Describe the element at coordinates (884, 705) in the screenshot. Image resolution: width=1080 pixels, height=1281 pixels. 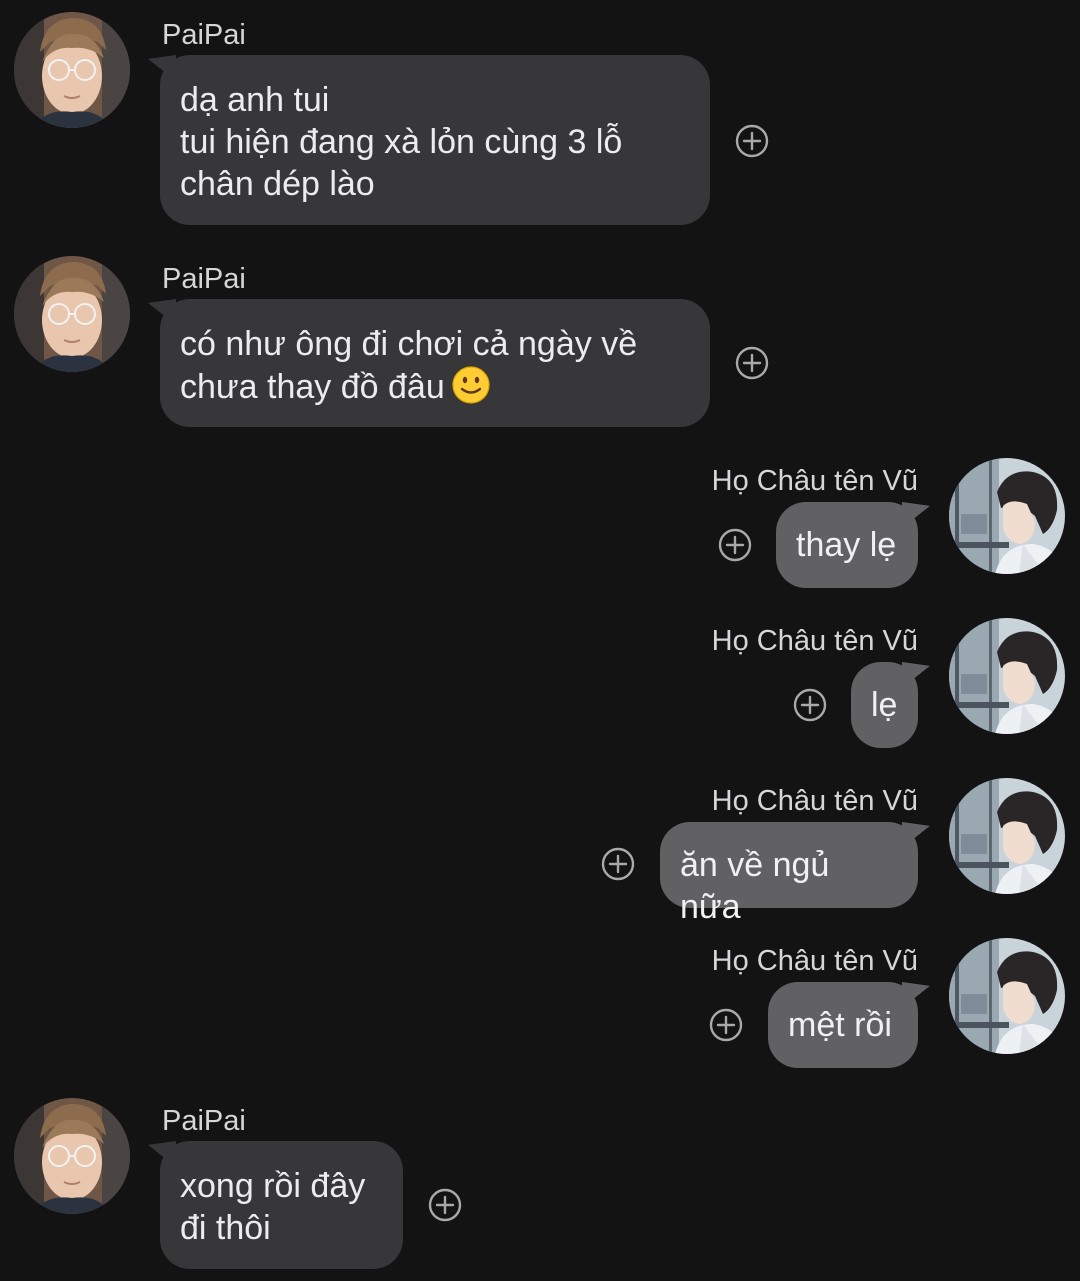
I see `message-bubble: lẹ` at that location.